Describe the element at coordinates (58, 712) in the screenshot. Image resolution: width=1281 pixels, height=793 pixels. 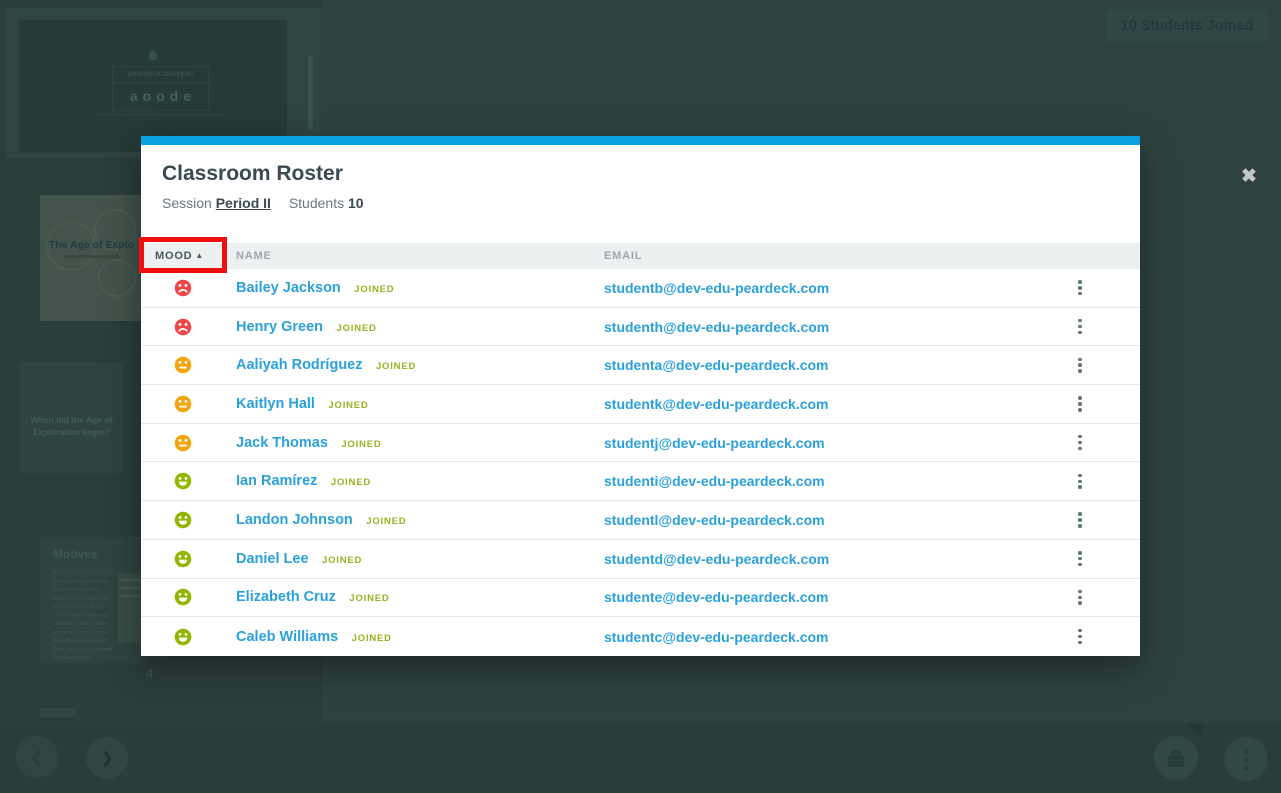
I see `sidebar-partial-thumbnail` at that location.